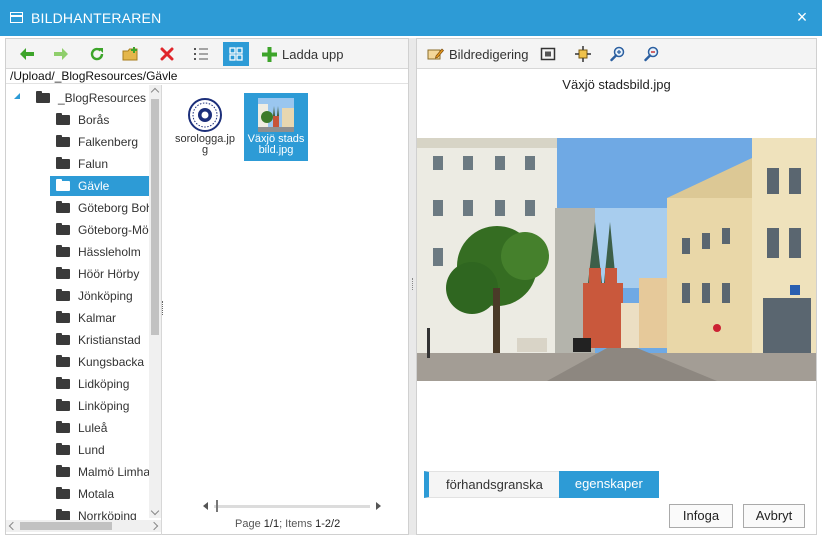 The image size is (822, 545). What do you see at coordinates (98, 98) in the screenshot?
I see `tree-root: _BlogResources` at bounding box center [98, 98].